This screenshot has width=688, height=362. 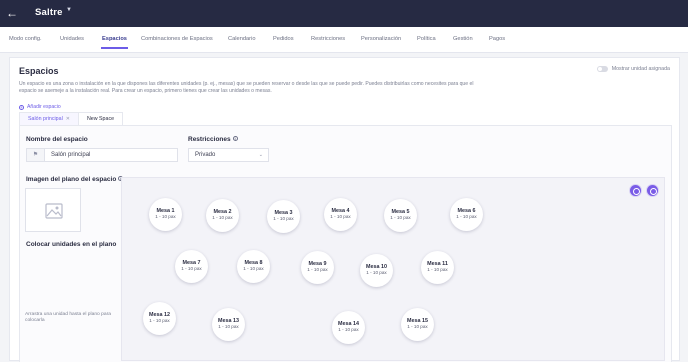 What do you see at coordinates (159, 318) in the screenshot?
I see `table-unit: Mesa 12 1 - 10 pax` at bounding box center [159, 318].